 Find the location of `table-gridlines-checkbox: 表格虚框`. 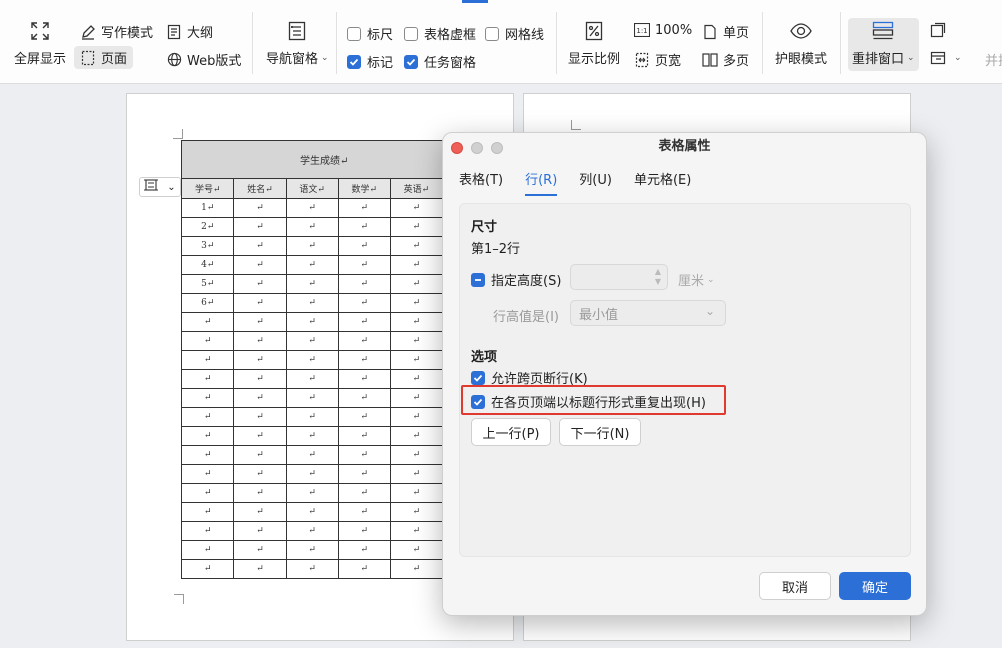

table-gridlines-checkbox: 表格虚框 is located at coordinates (440, 33).